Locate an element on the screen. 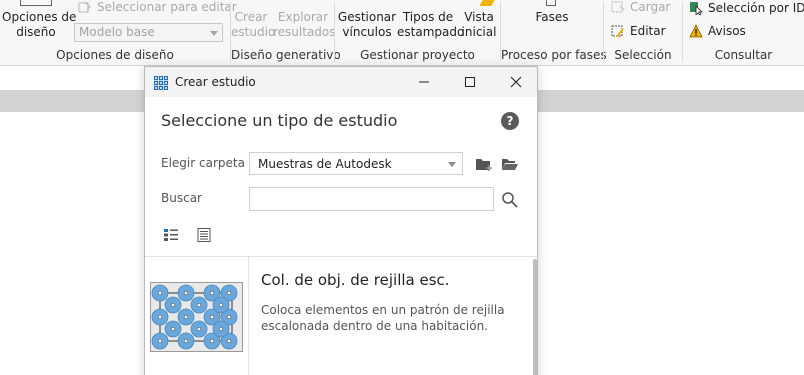 This screenshot has height=375, width=804. explore-outcomes-button: Explorar resultados is located at coordinates (304, 25).